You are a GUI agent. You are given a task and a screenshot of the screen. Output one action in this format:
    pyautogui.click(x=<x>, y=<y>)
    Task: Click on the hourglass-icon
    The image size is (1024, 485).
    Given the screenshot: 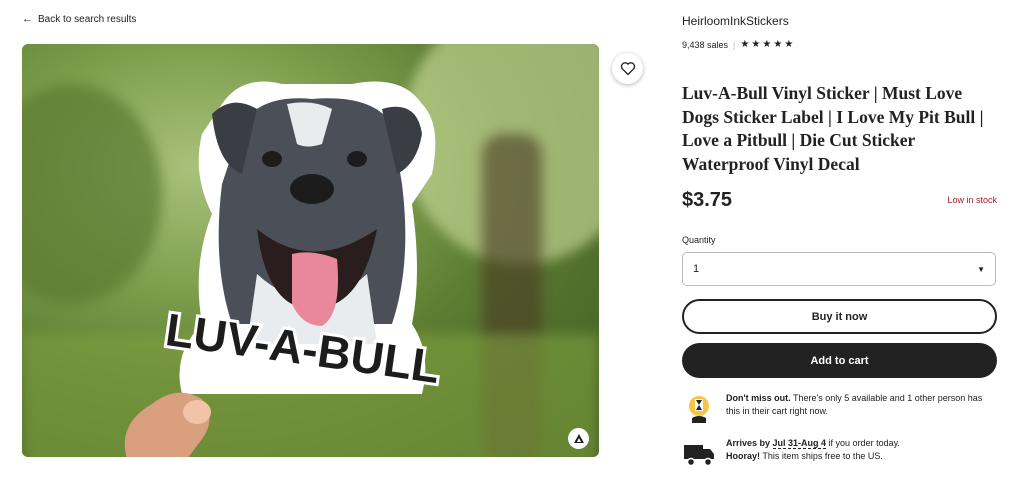 What is the action you would take?
    pyautogui.click(x=699, y=409)
    